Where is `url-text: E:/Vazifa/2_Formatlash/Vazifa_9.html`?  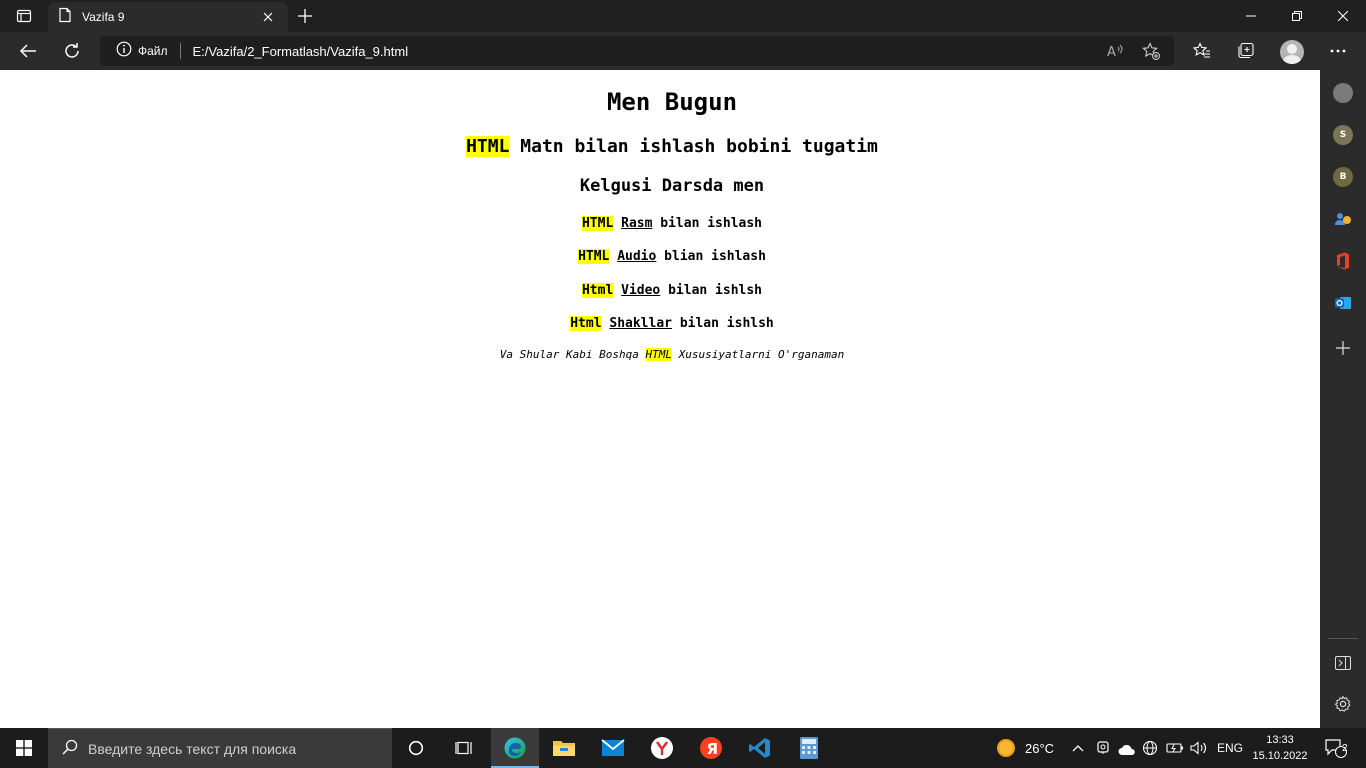 url-text: E:/Vazifa/2_Formatlash/Vazifa_9.html is located at coordinates (301, 51).